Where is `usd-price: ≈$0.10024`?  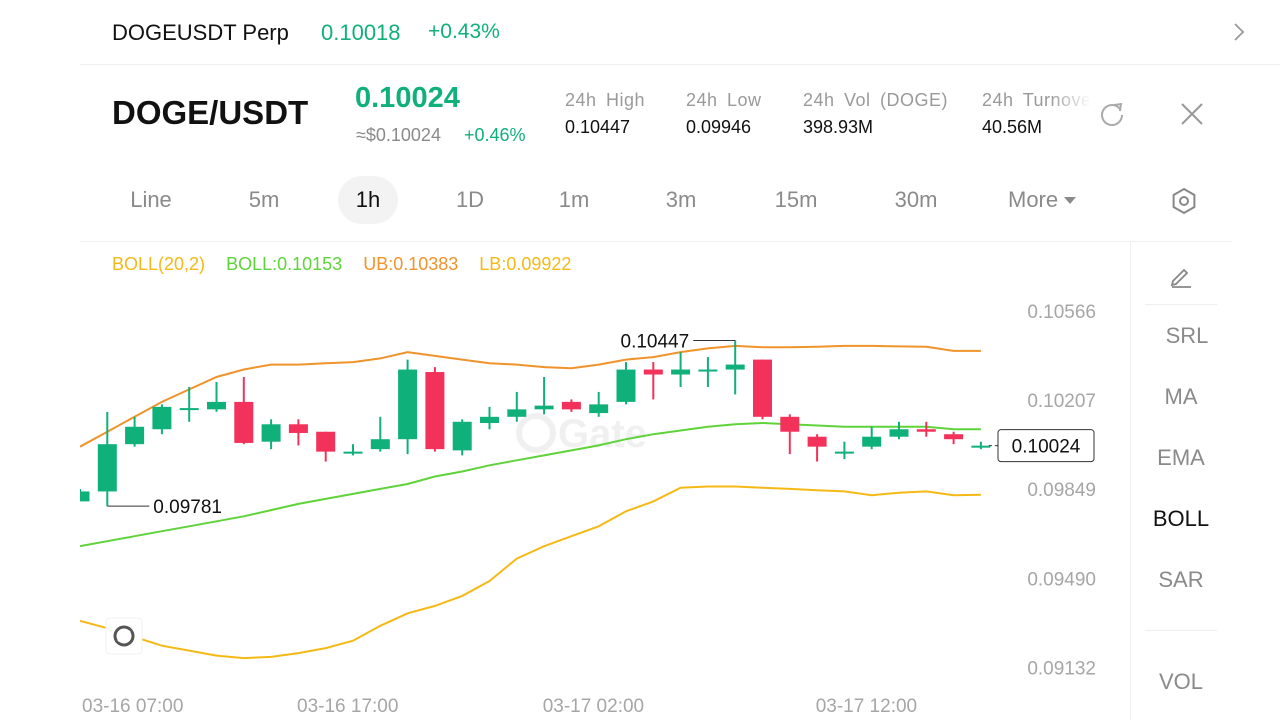
usd-price: ≈$0.10024 is located at coordinates (398, 135).